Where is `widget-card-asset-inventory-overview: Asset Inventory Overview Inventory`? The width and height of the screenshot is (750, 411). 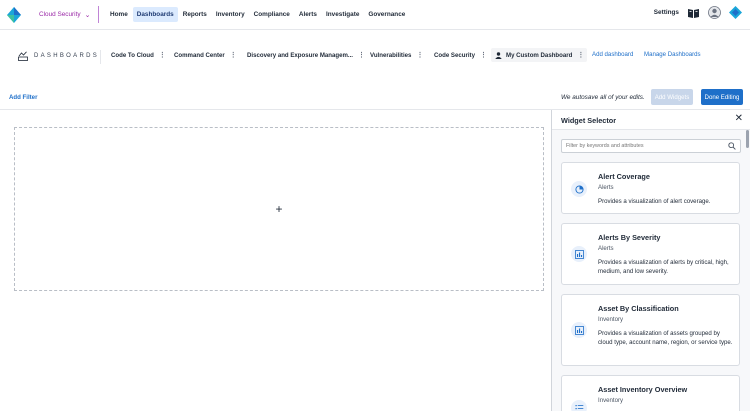
widget-card-asset-inventory-overview: Asset Inventory Overview Inventory is located at coordinates (650, 393).